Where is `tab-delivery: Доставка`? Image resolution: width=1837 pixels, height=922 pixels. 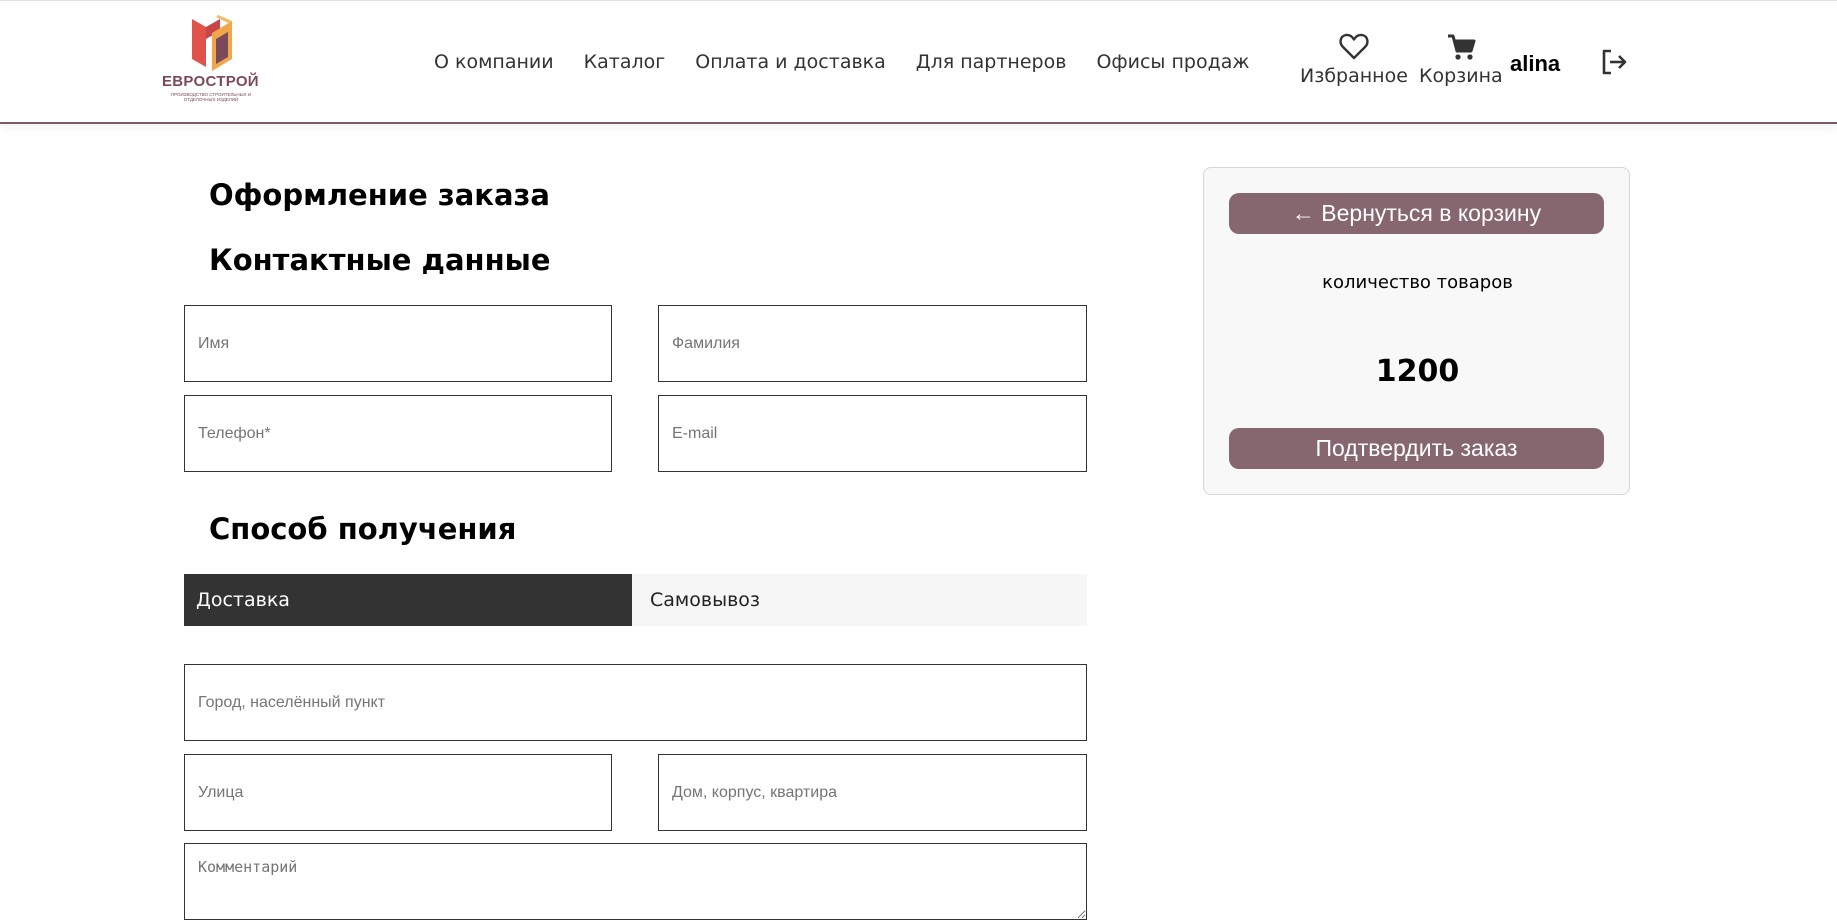 tab-delivery: Доставка is located at coordinates (408, 600).